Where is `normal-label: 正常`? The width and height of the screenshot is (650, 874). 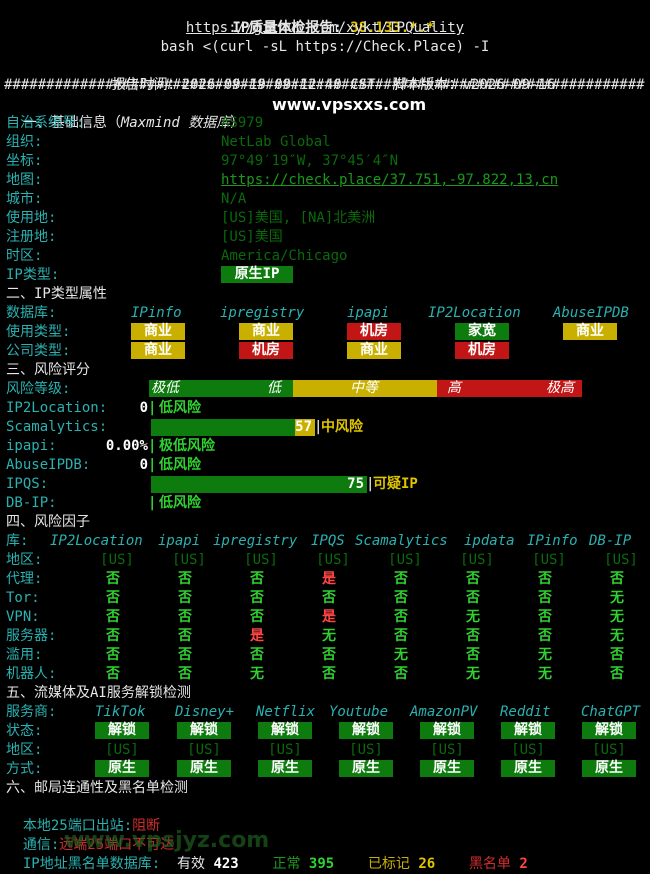 normal-label: 正常 is located at coordinates (286, 864).